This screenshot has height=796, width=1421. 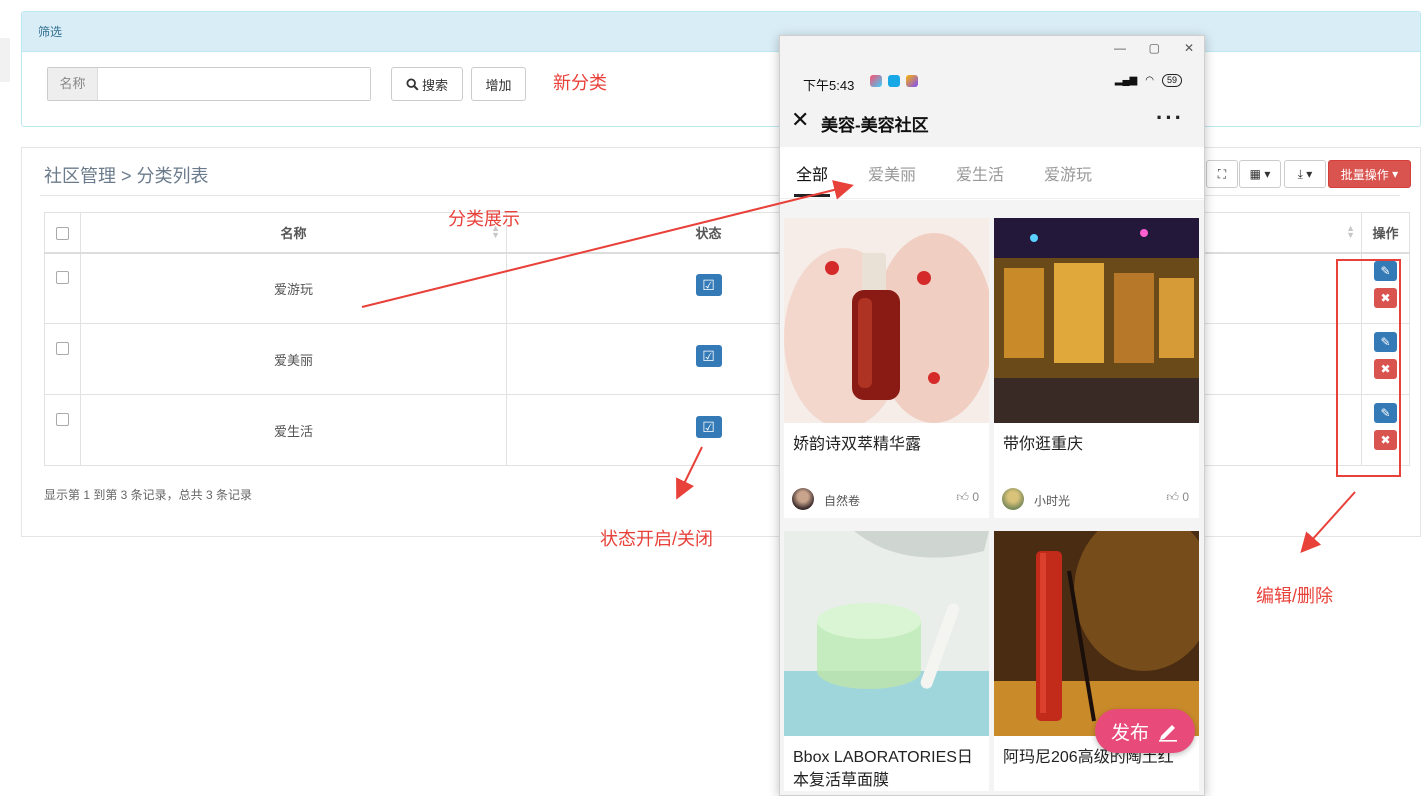 I want to click on publish-label: 发布, so click(x=1129, y=733).